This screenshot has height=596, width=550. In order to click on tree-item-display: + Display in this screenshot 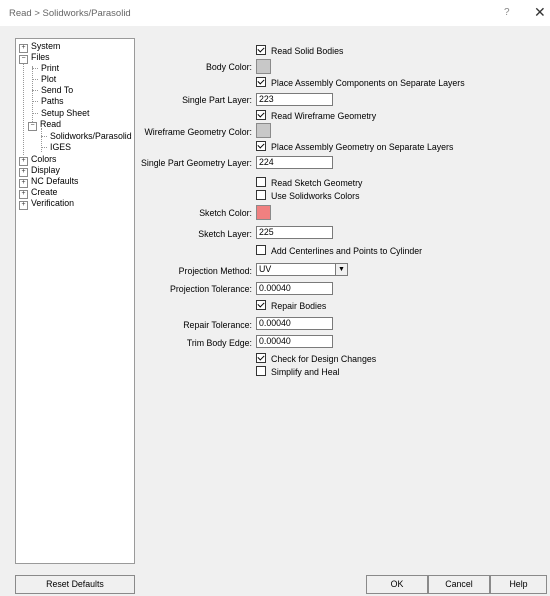, I will do `click(39, 171)`.